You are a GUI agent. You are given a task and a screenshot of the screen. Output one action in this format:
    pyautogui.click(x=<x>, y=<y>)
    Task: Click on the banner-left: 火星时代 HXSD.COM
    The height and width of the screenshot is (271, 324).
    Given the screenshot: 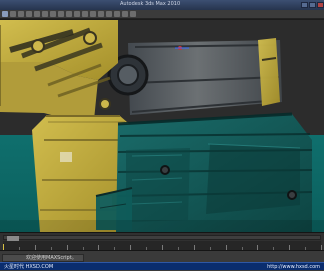 What is the action you would take?
    pyautogui.click(x=29, y=267)
    